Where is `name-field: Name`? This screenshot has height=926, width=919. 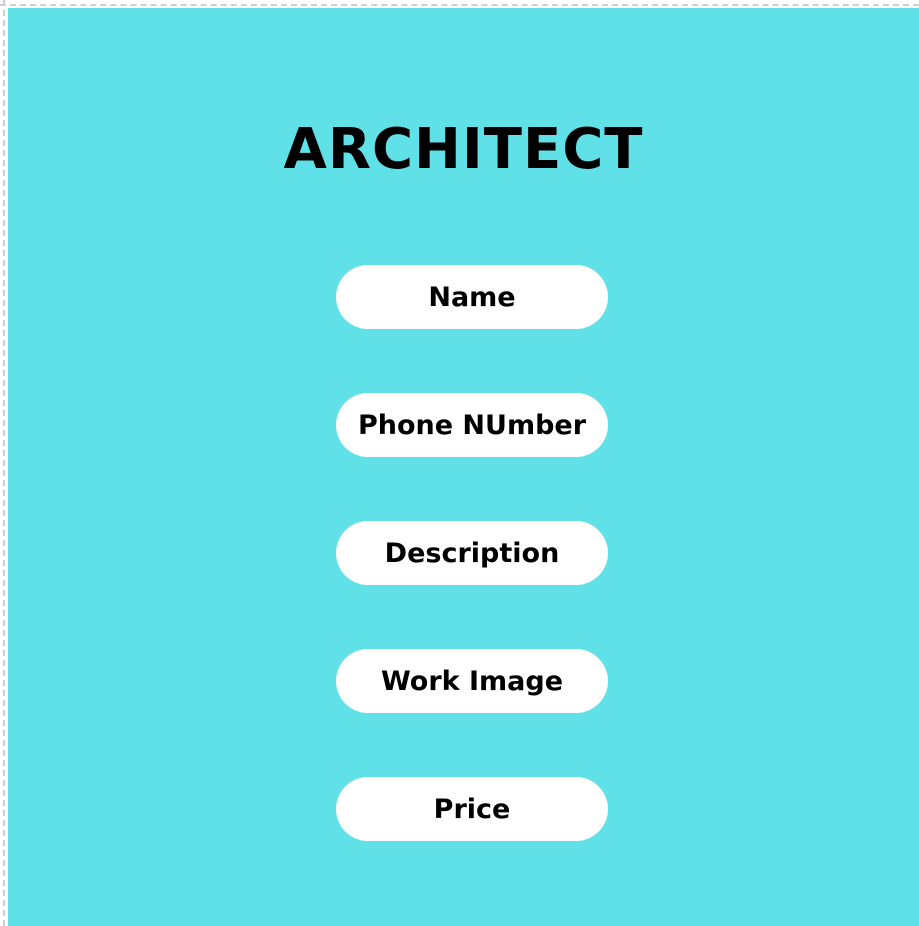
name-field: Name is located at coordinates (472, 297).